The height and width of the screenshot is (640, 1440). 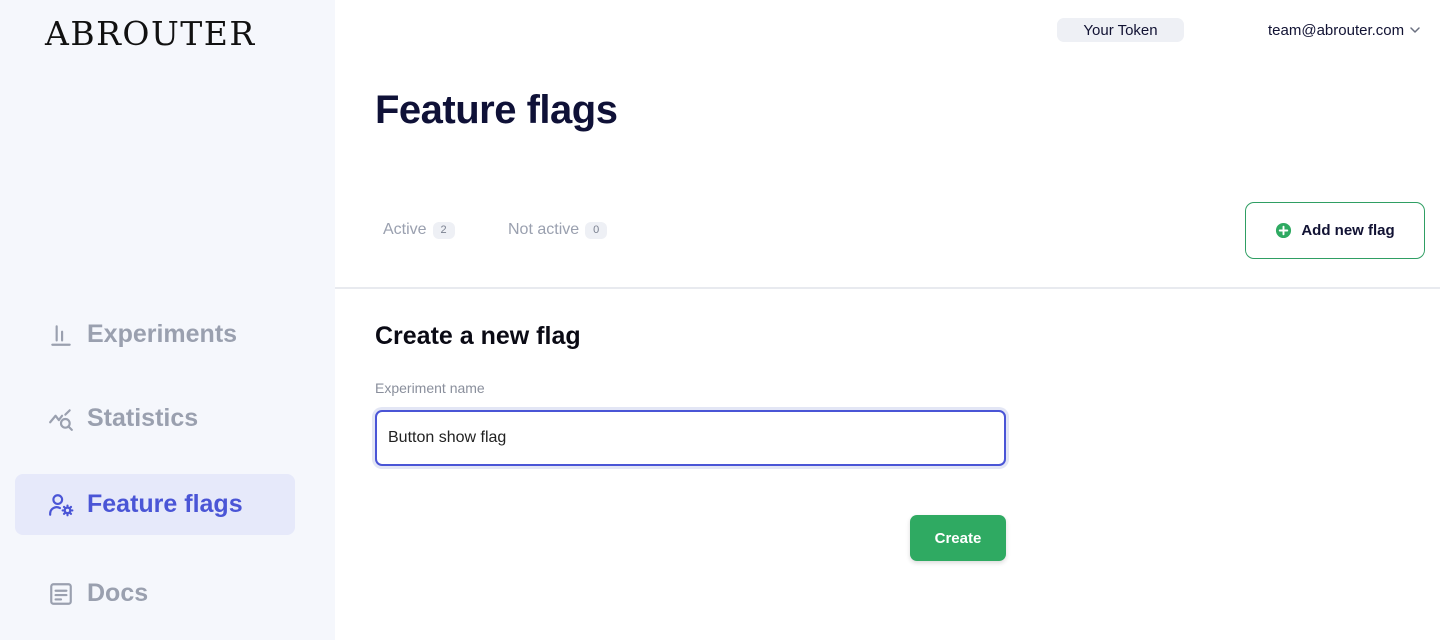 I want to click on experiment-name-input, so click(x=690, y=438).